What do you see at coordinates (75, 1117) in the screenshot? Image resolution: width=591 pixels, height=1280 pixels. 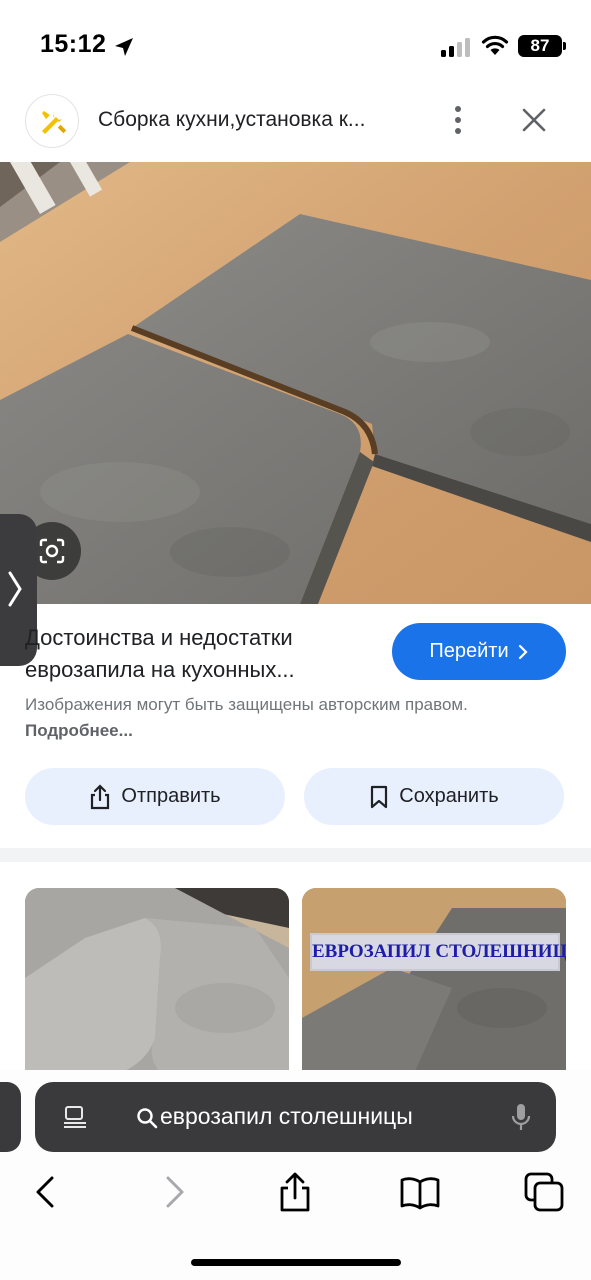 I see `page-menu-icon` at bounding box center [75, 1117].